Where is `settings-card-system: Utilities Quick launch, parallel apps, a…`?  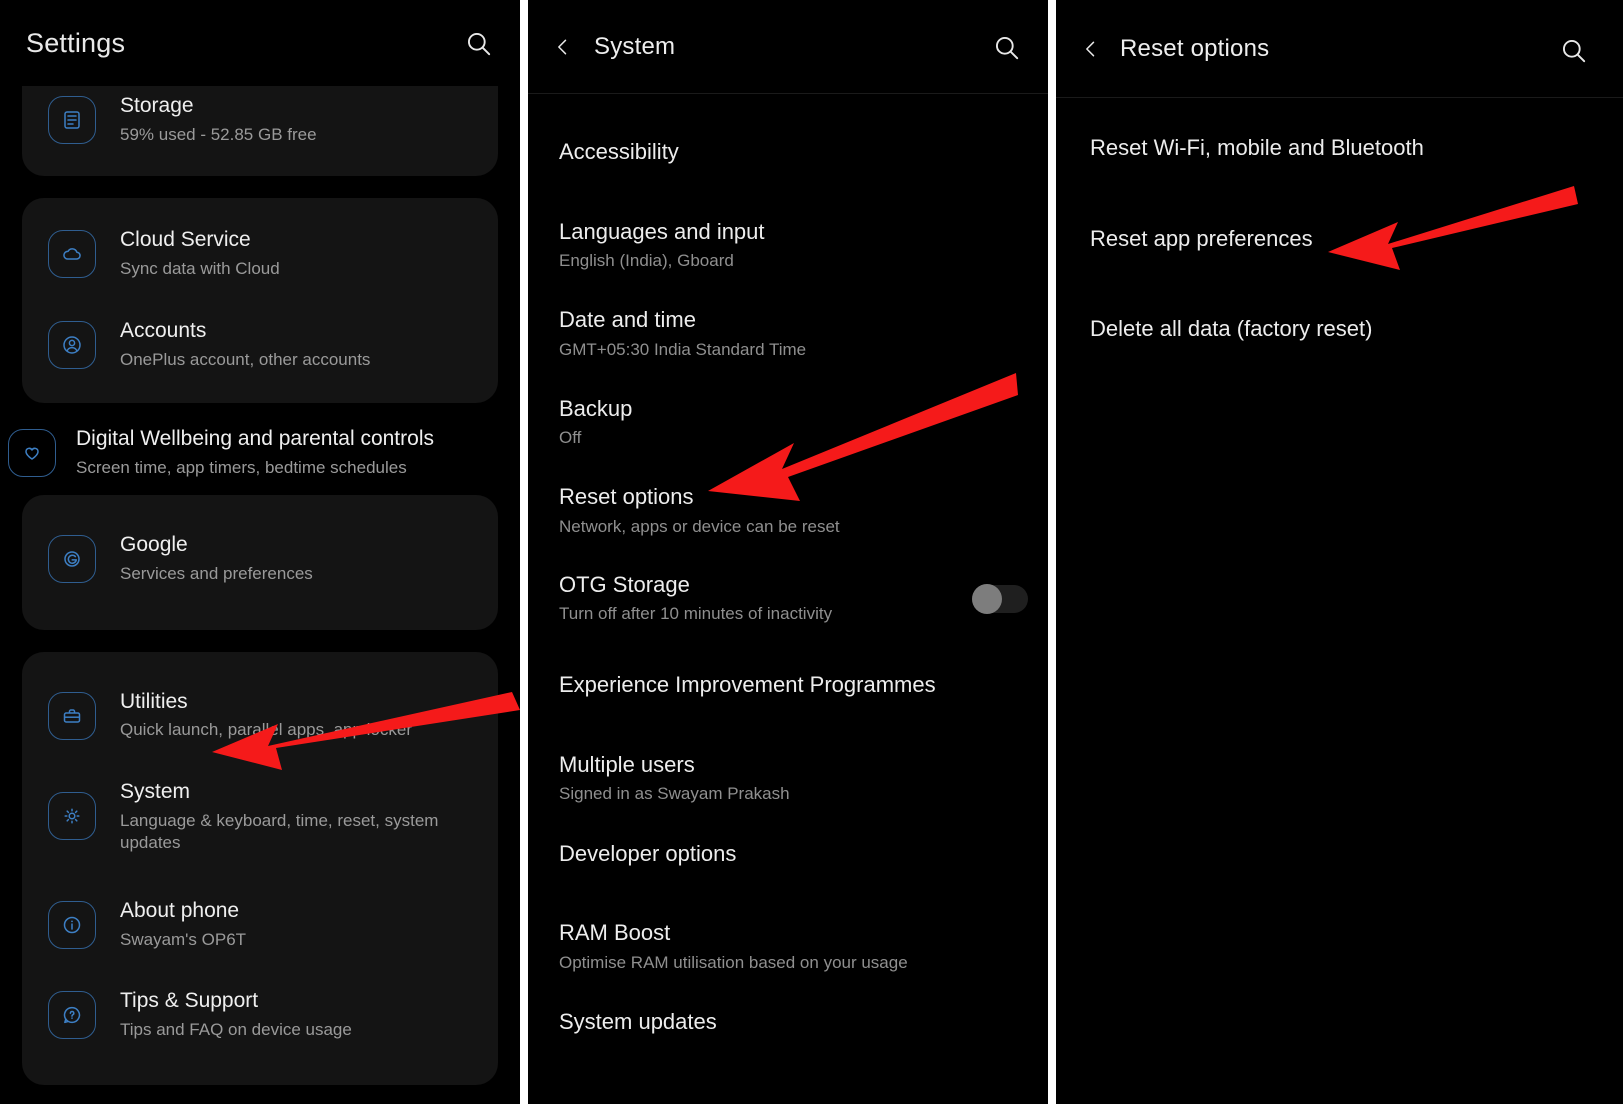 settings-card-system: Utilities Quick launch, parallel apps, a… is located at coordinates (260, 868).